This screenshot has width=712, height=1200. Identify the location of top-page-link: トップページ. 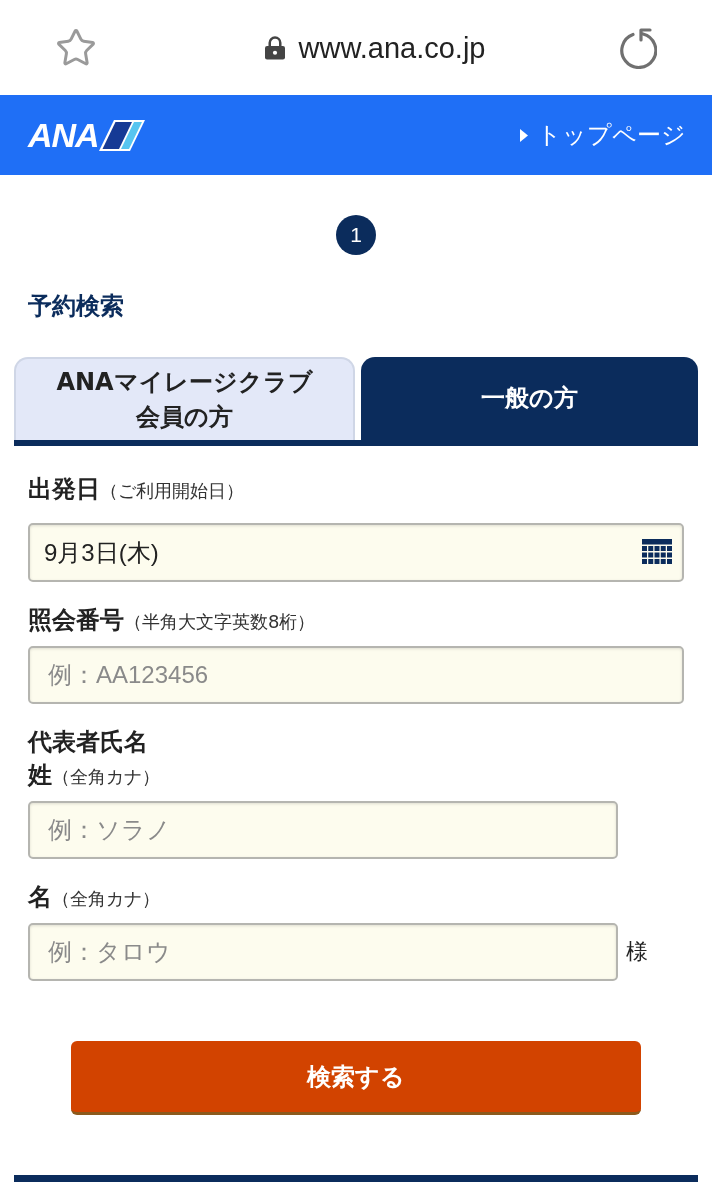
(603, 135).